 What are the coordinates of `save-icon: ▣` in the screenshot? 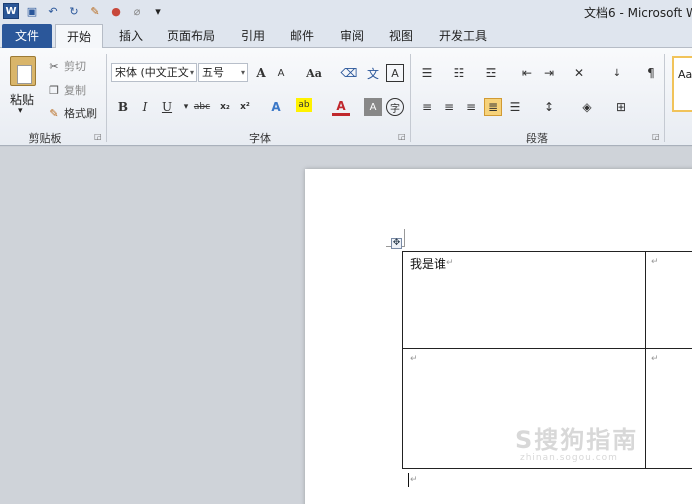 It's located at (32, 11).